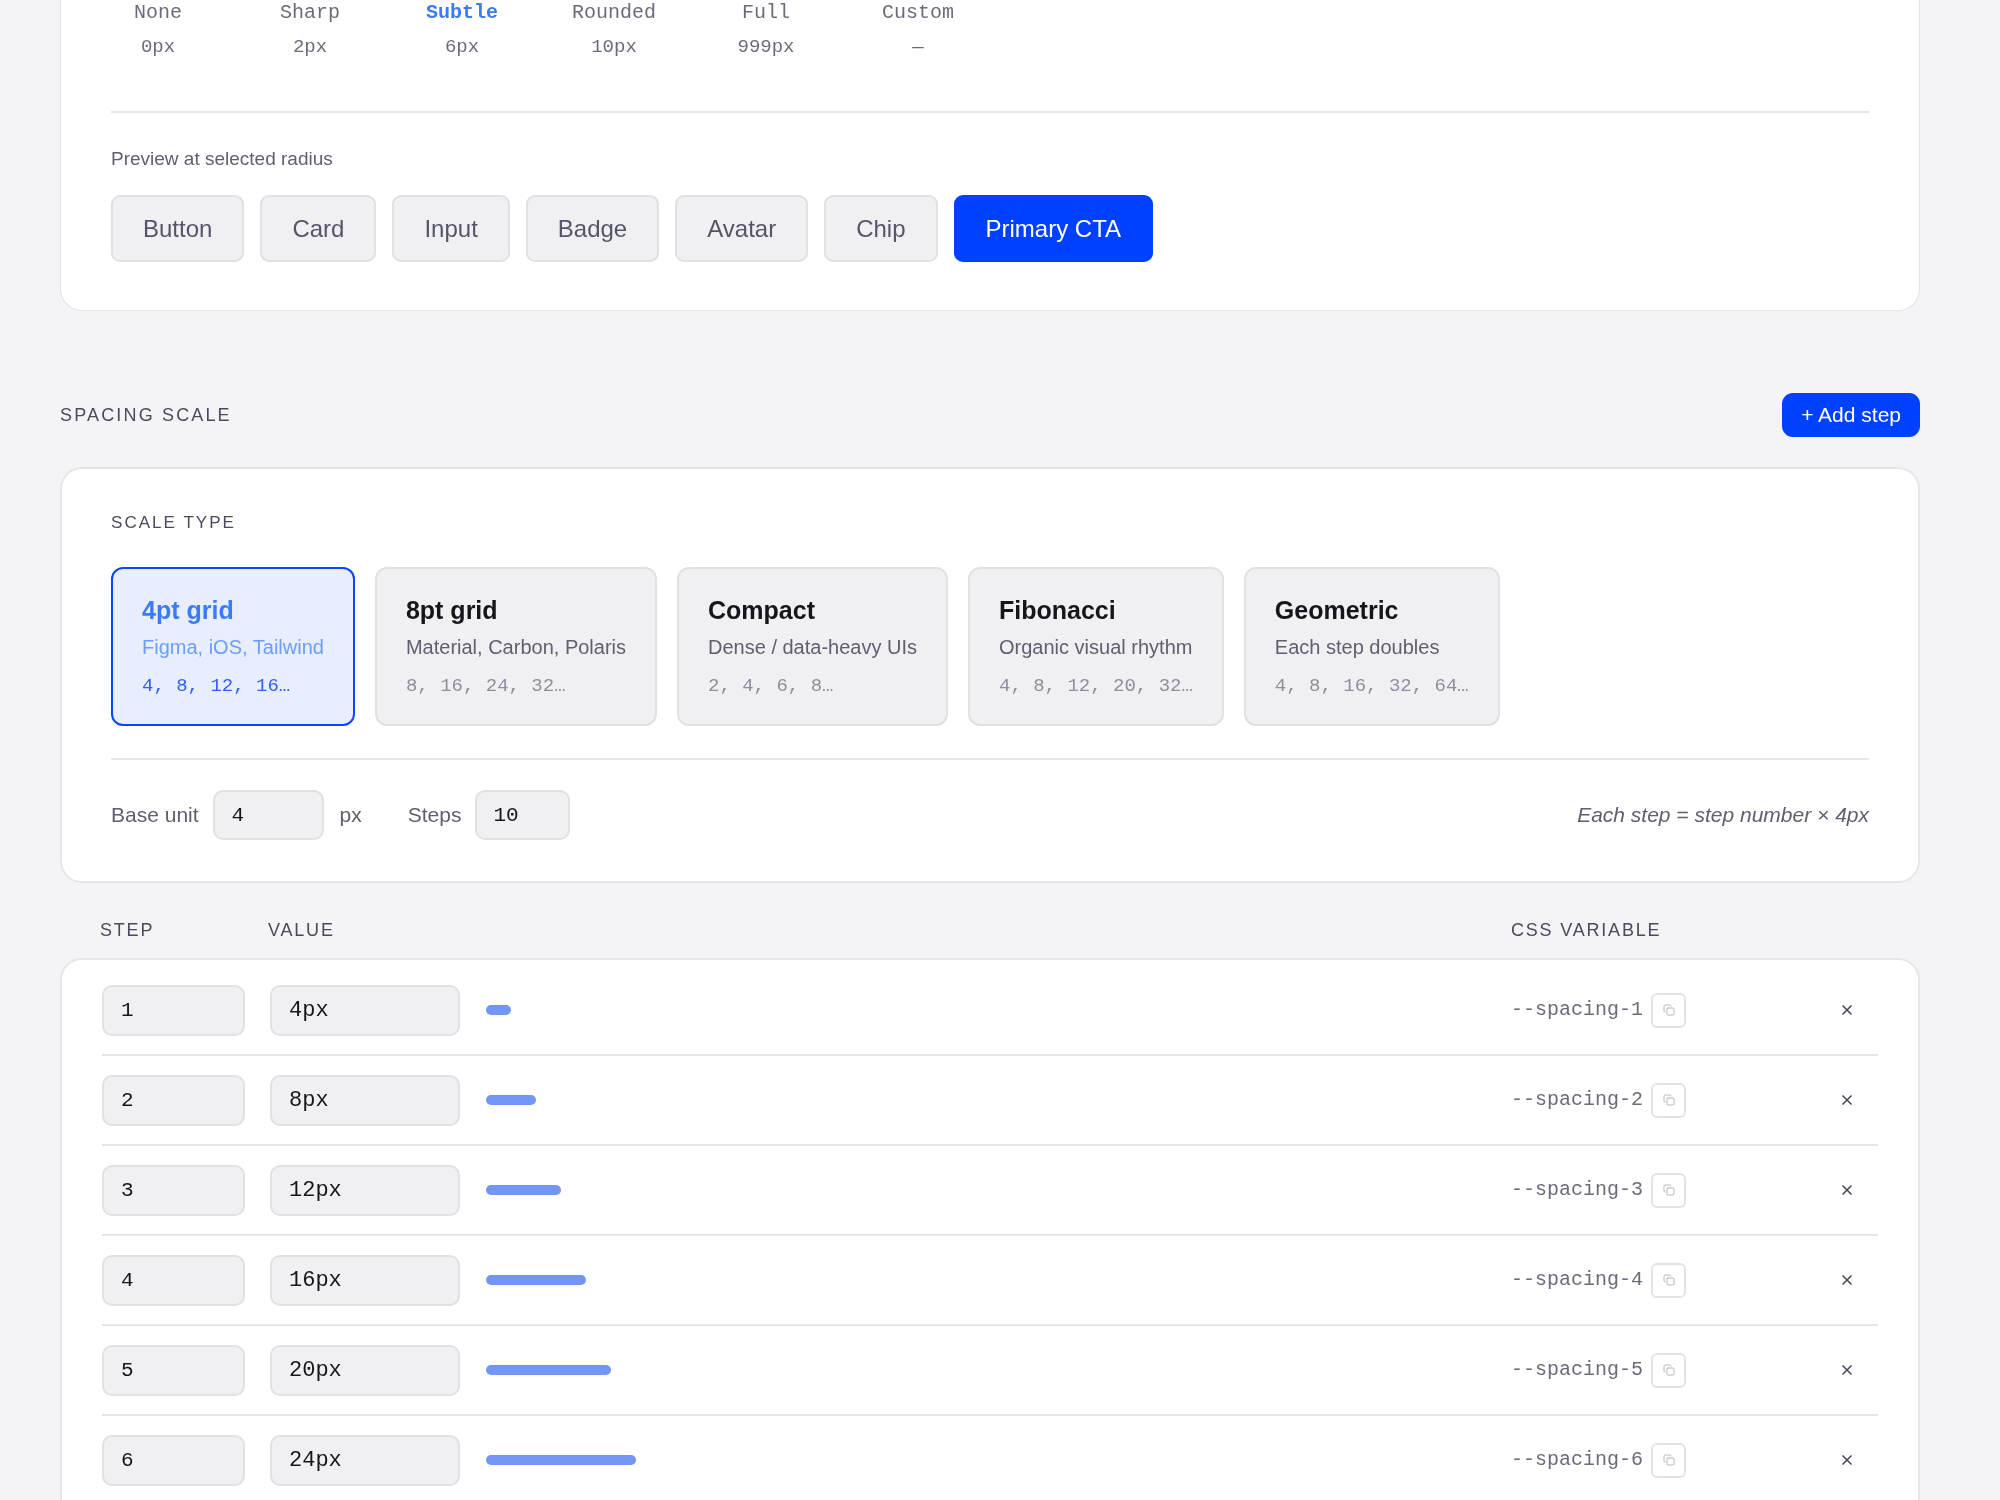 The width and height of the screenshot is (2000, 1500). I want to click on css-variable: --spacing-6, so click(1576, 1460).